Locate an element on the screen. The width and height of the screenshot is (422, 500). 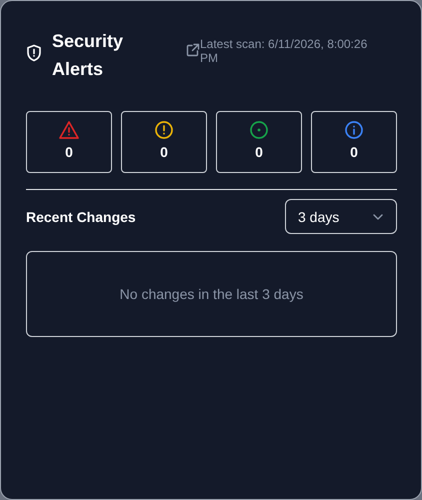
section-title: Recent Changes is located at coordinates (81, 216).